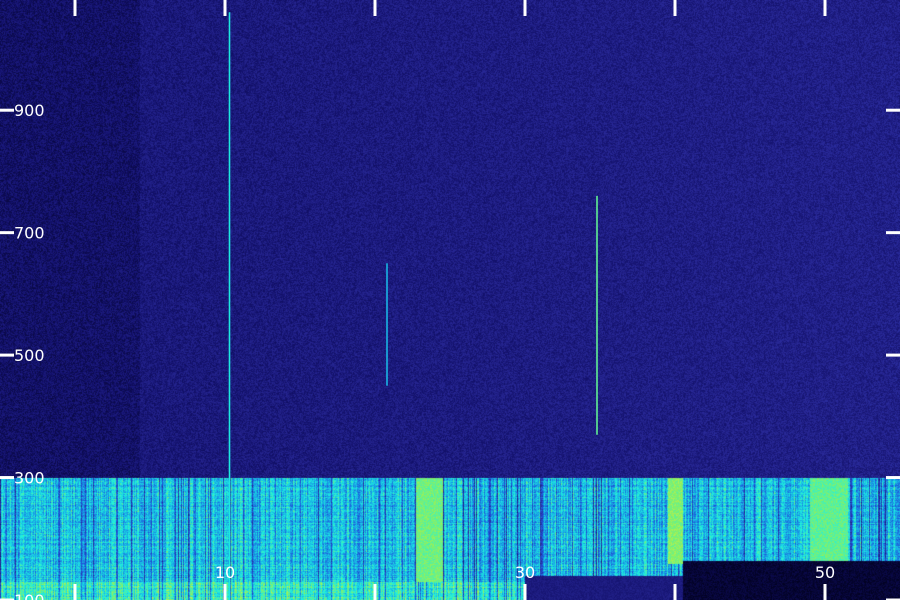  I want to click on y-tick-label-3: 700, so click(29, 233).